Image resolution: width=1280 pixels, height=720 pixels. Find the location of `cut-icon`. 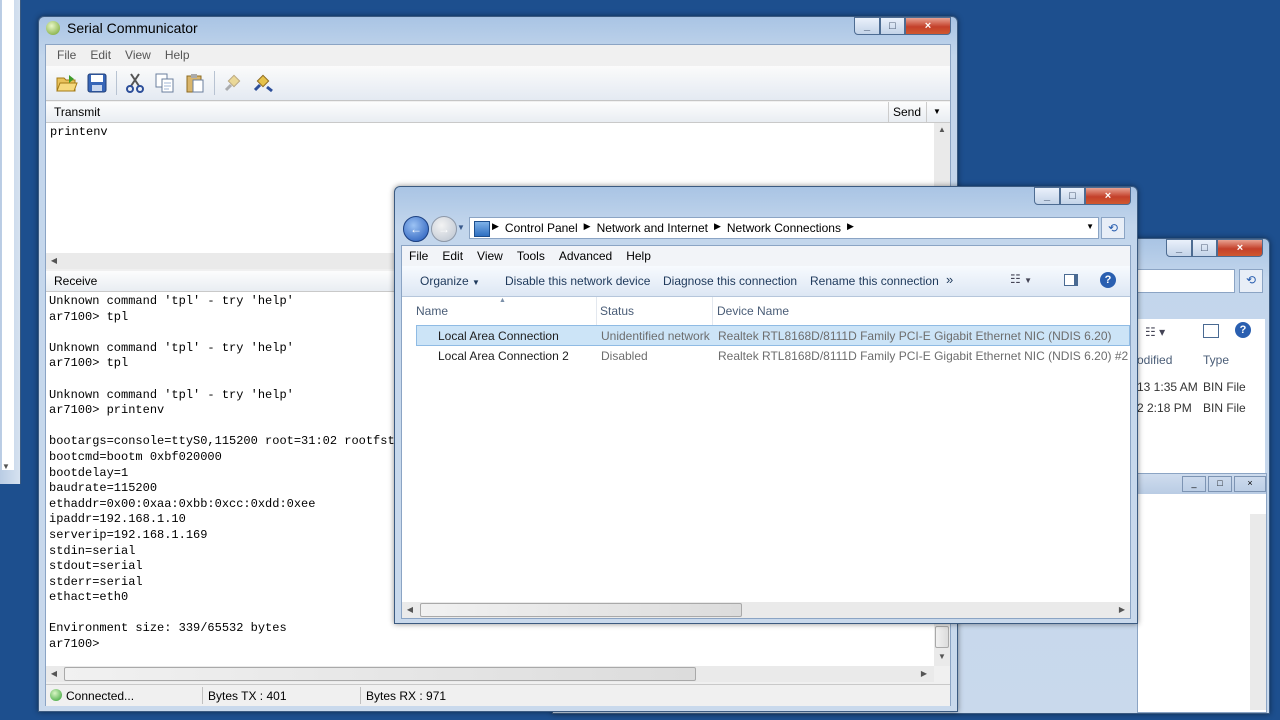

cut-icon is located at coordinates (135, 83).